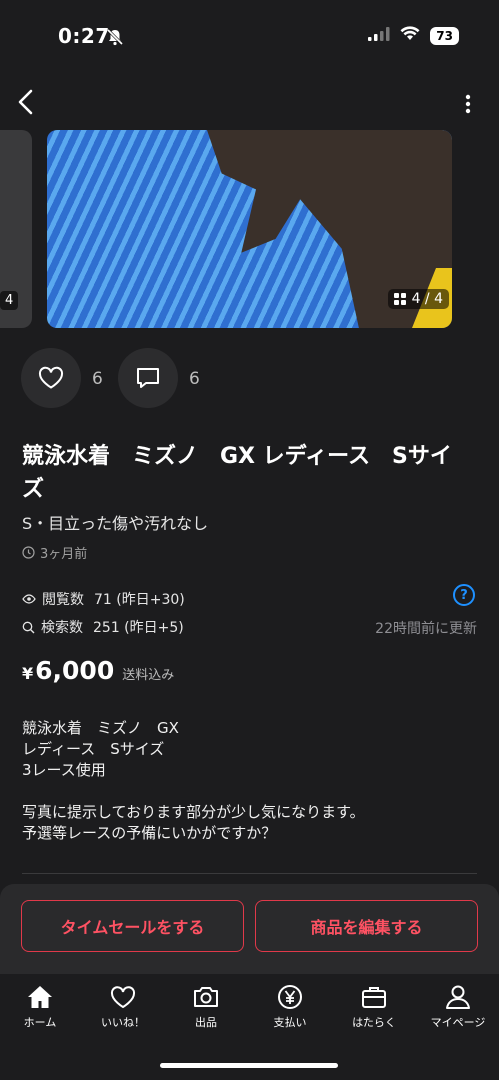  Describe the element at coordinates (93, 749) in the screenshot. I see `description-line: レディース Sサイズ` at that location.